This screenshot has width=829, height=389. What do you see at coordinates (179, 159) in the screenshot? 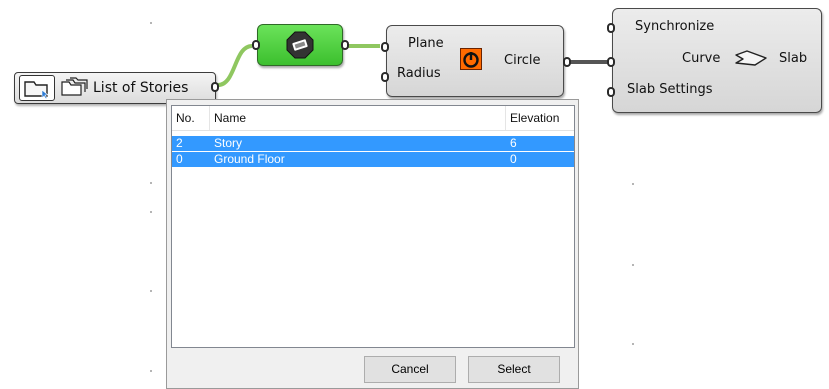
I see `row-no: 0` at bounding box center [179, 159].